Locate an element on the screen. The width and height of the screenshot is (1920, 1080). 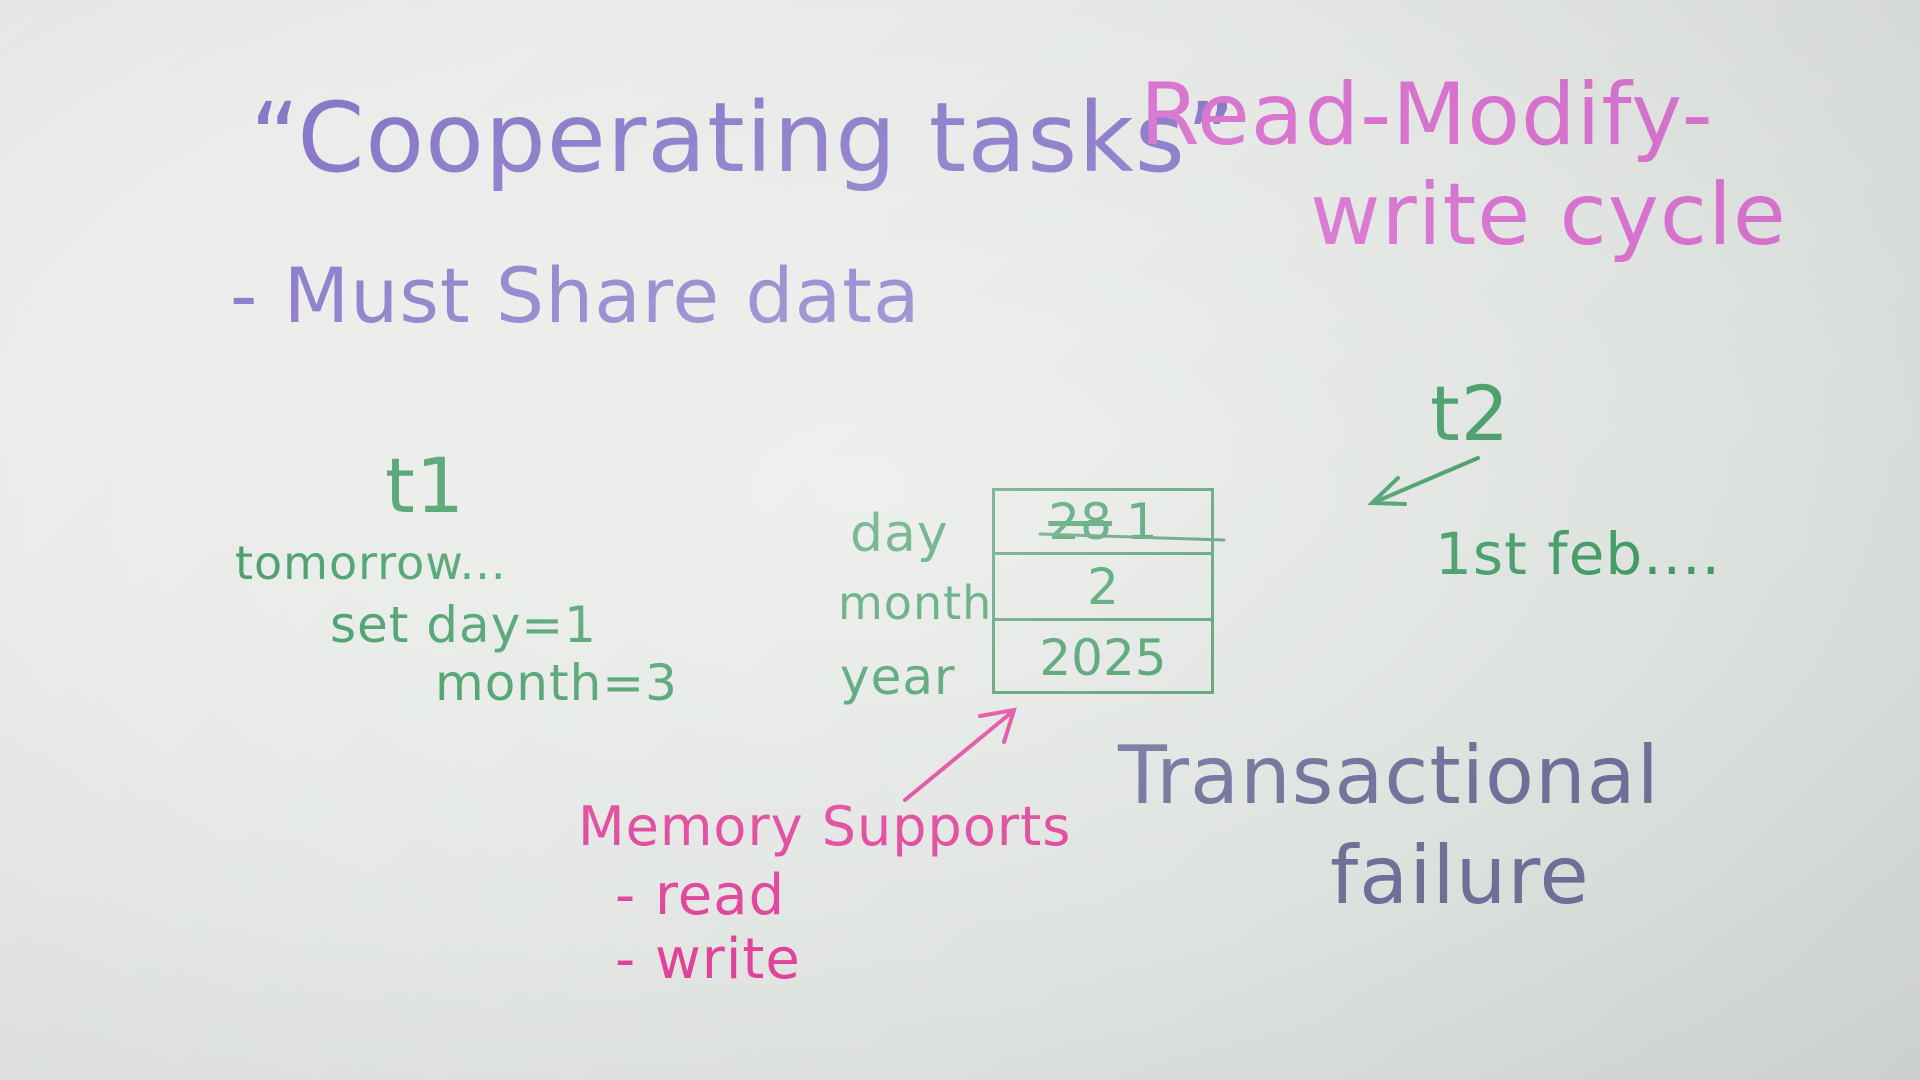
task2-arrow is located at coordinates (1423, 481).